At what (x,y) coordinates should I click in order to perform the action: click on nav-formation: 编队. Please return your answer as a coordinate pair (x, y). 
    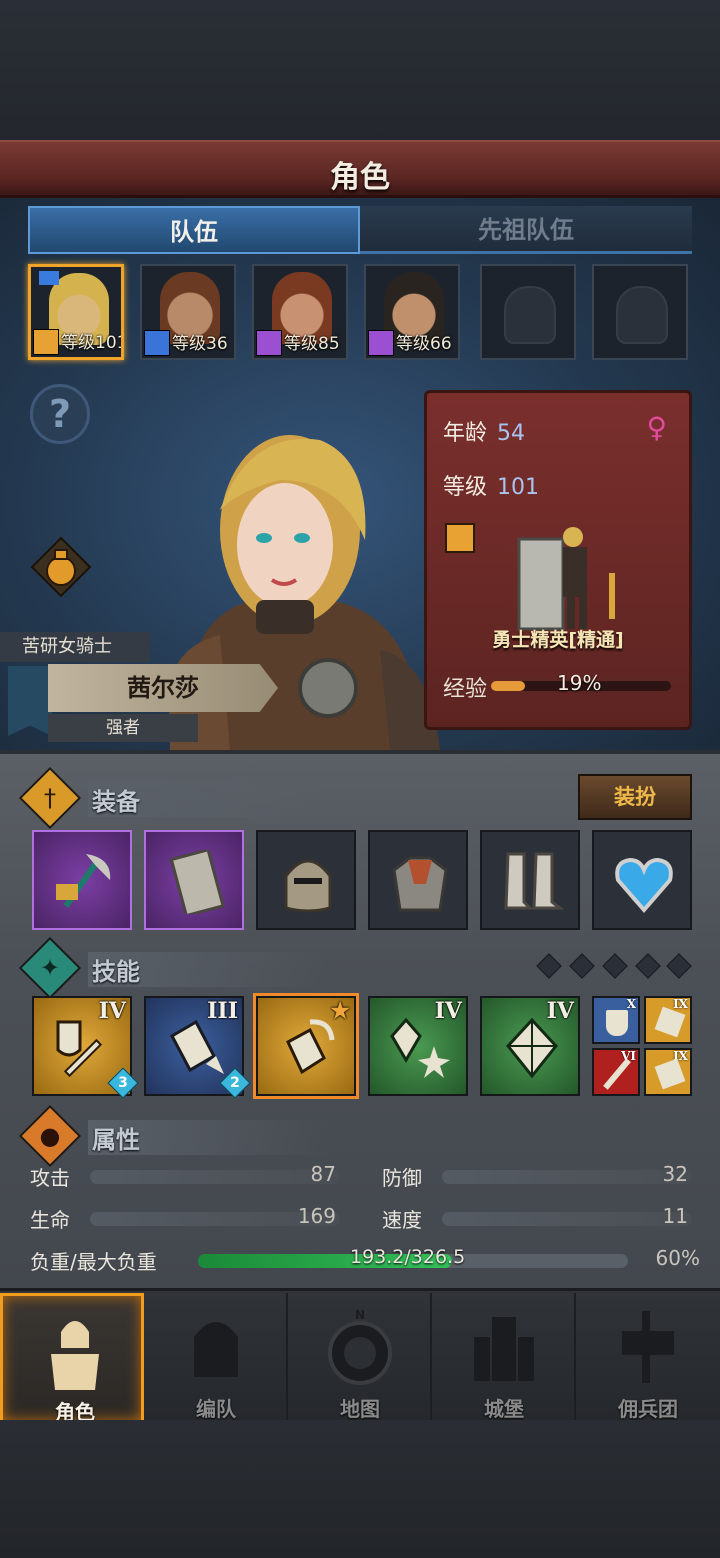
    Looking at the image, I should click on (216, 1358).